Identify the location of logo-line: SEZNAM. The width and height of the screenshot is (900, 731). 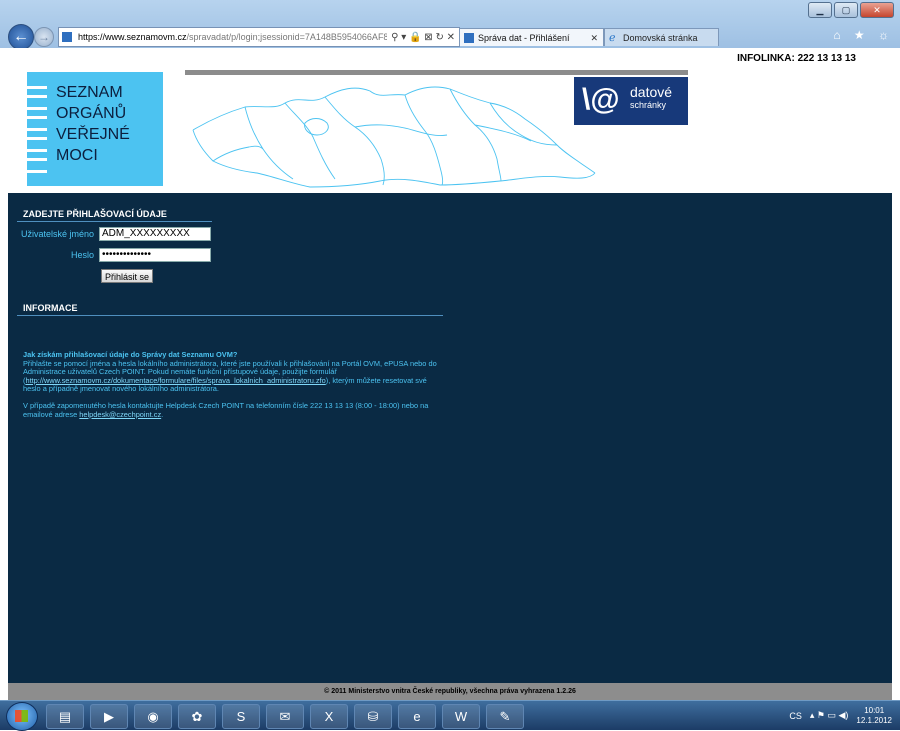
(89, 92).